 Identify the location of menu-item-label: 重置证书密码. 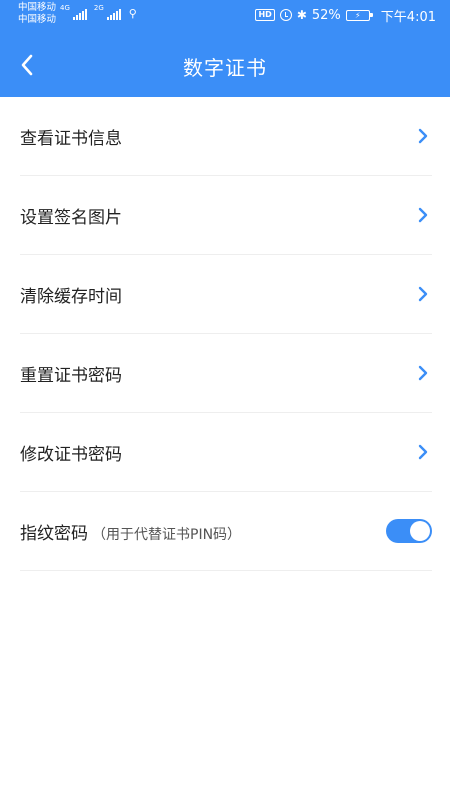
(71, 375).